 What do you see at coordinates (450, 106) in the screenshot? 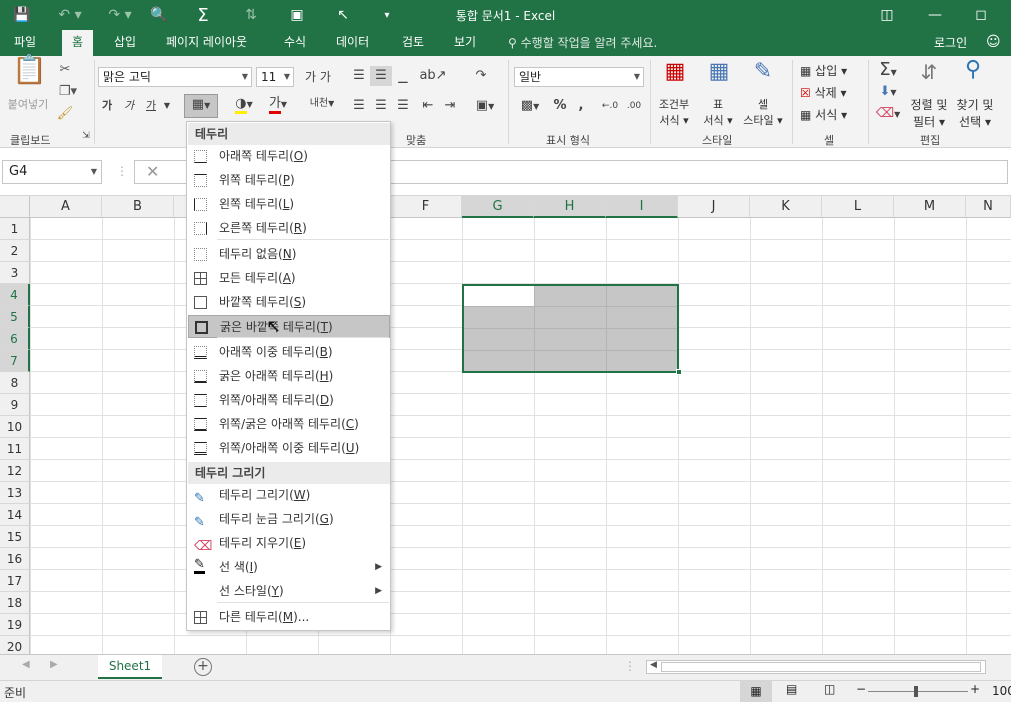
I see `increase-indent-icon: ⇥` at bounding box center [450, 106].